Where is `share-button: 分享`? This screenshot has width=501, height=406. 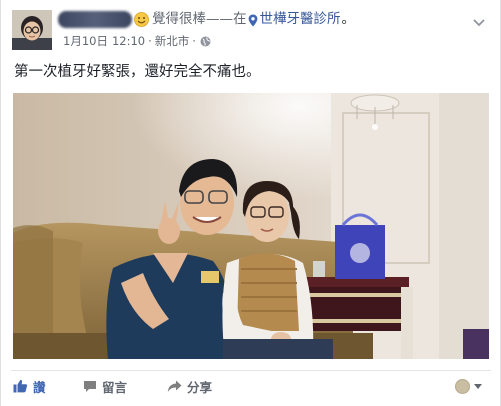
share-button: 分享 is located at coordinates (189, 386).